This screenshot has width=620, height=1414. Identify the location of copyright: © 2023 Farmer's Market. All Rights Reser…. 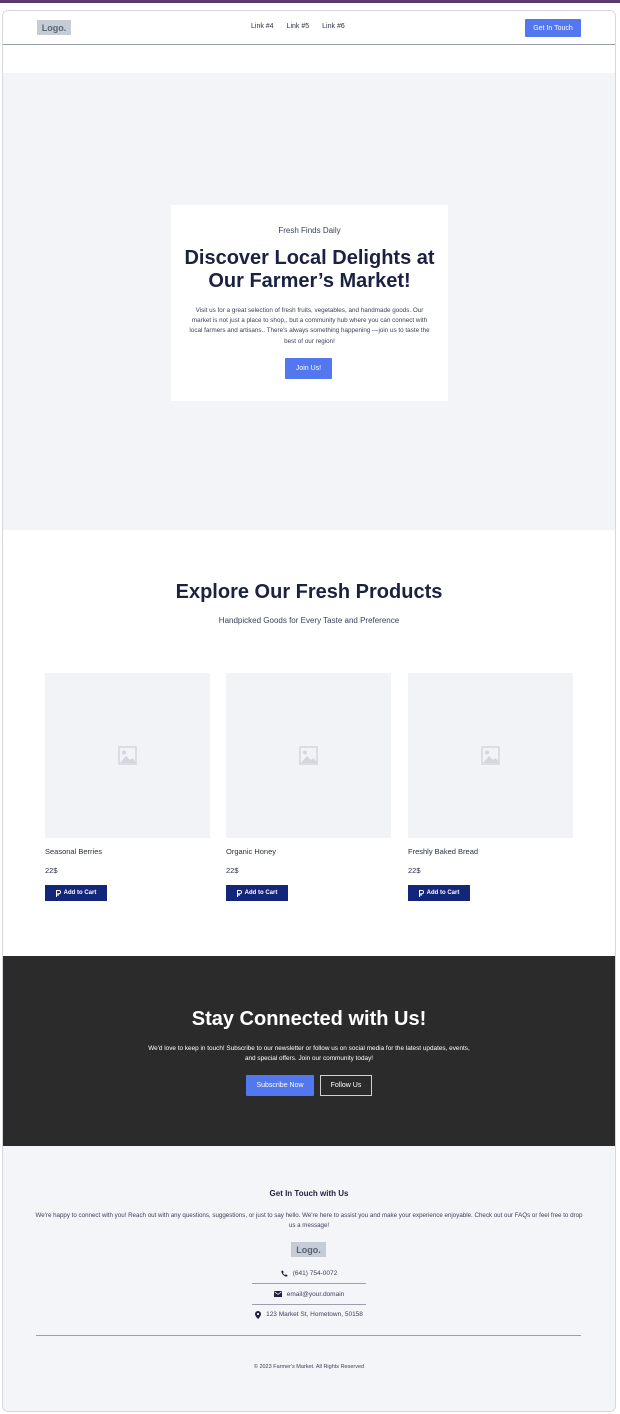
(309, 1367).